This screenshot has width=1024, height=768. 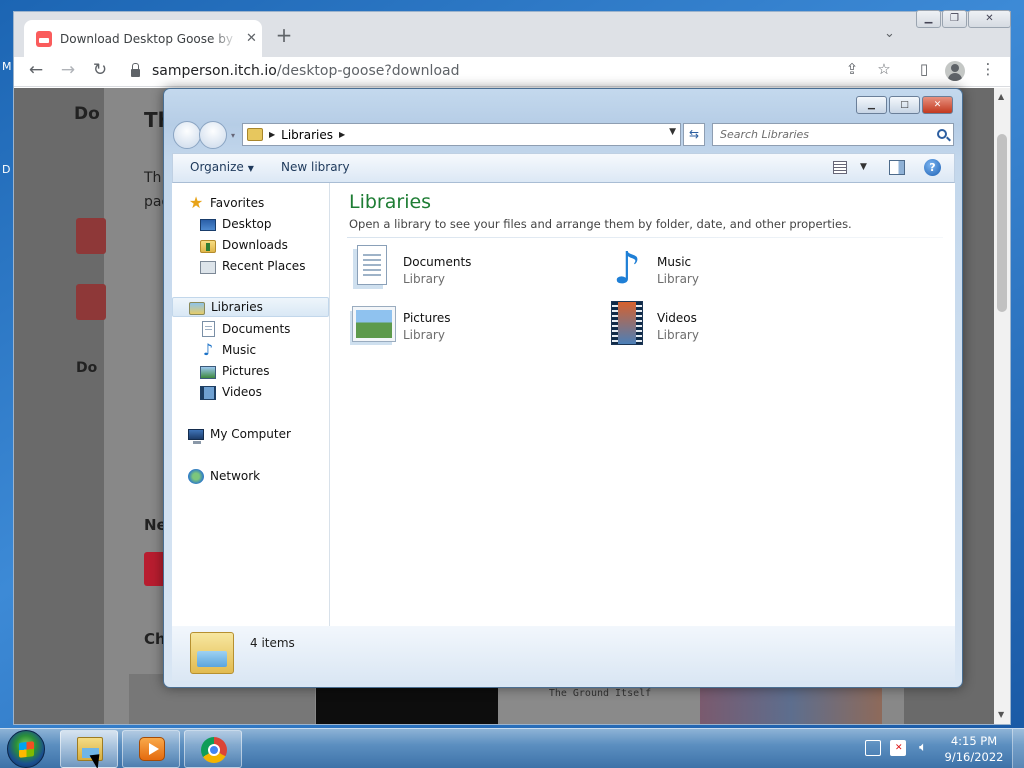 I want to click on browser-close-button: ✕, so click(x=989, y=19).